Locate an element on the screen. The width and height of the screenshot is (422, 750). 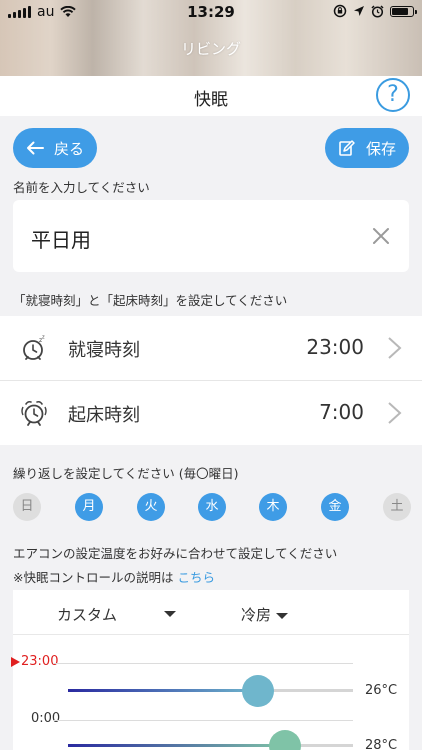
wakeup-row: 起床時刻 7:00 is located at coordinates (211, 413).